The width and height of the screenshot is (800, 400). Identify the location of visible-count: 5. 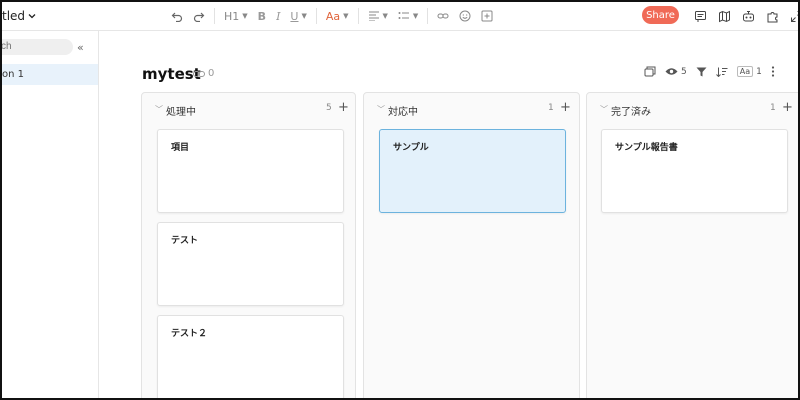
(684, 71).